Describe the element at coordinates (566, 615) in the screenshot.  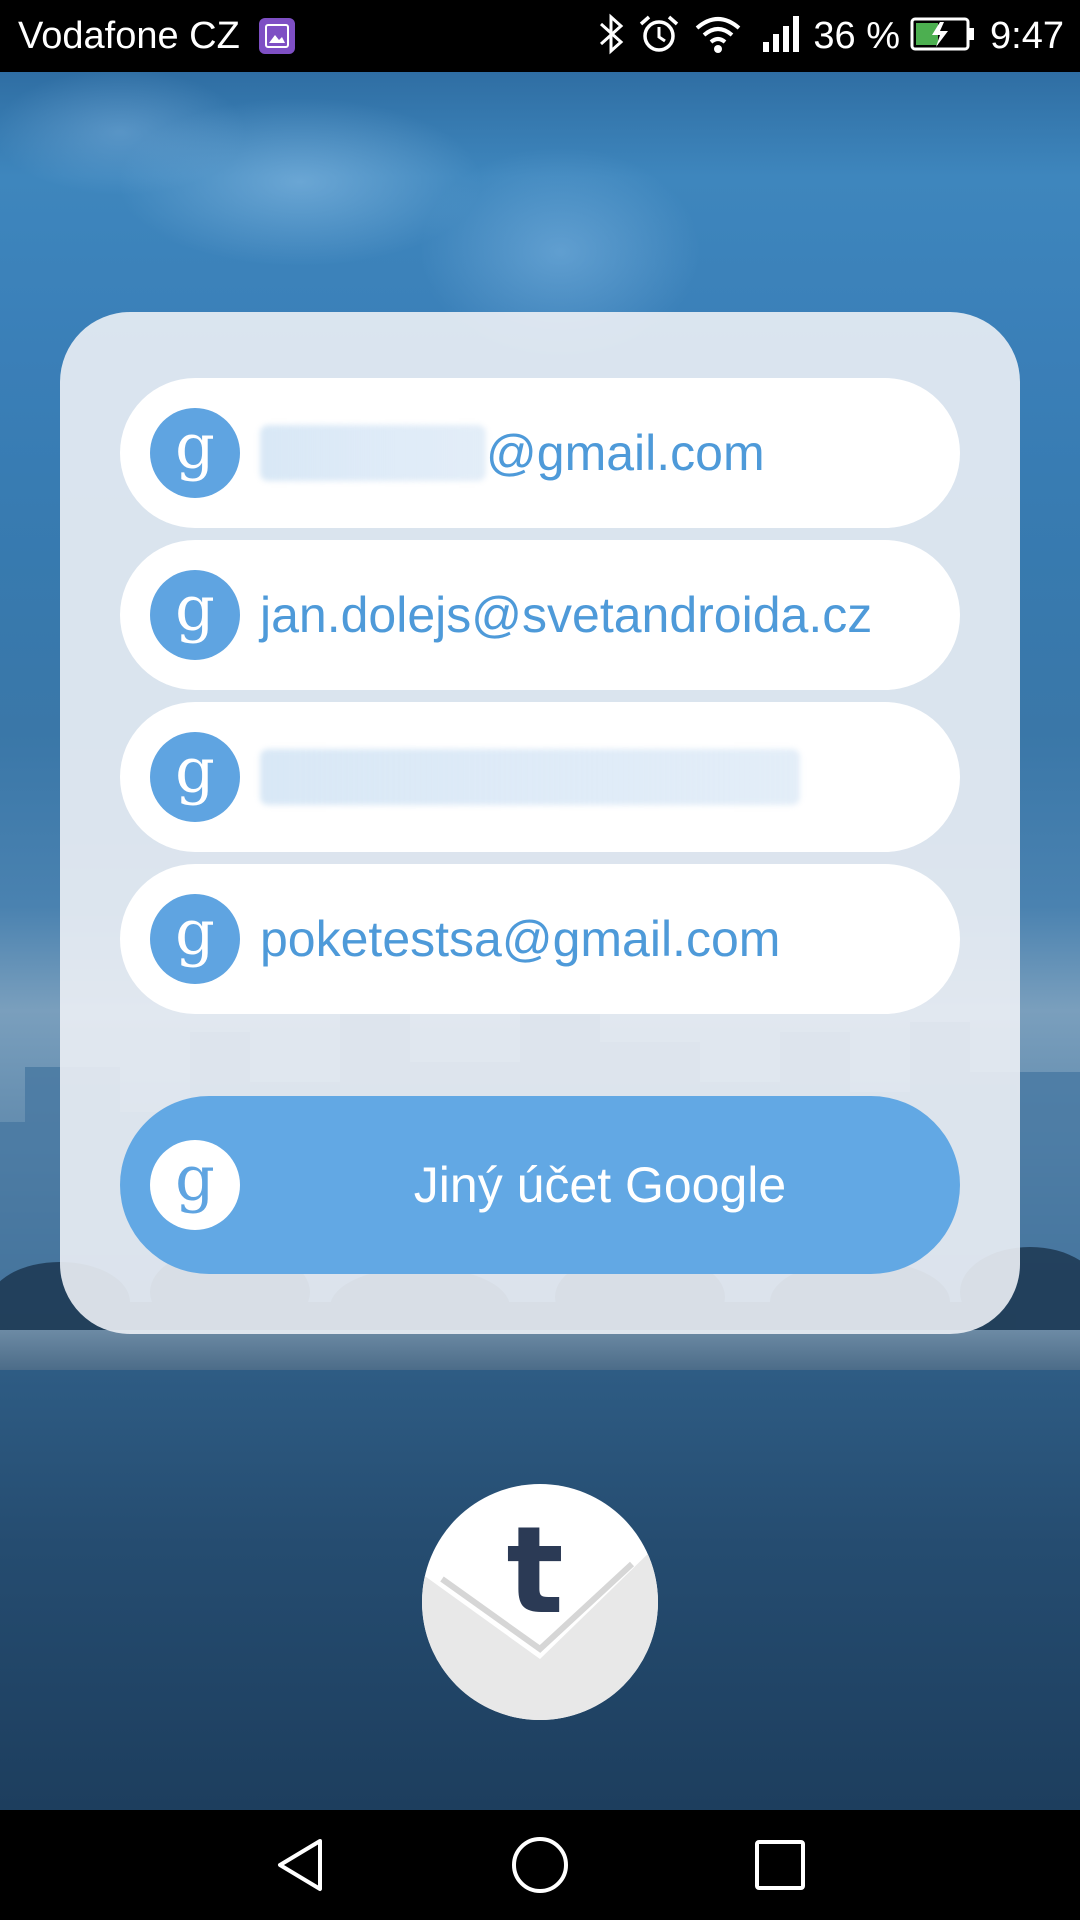
I see `account-email: jan.dolejs@svetandroida.cz` at that location.